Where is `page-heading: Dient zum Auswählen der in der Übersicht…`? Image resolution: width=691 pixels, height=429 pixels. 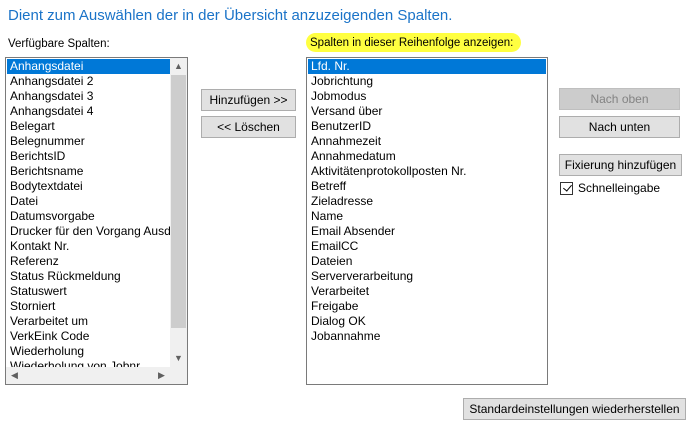 page-heading: Dient zum Auswählen der in der Übersicht… is located at coordinates (230, 15).